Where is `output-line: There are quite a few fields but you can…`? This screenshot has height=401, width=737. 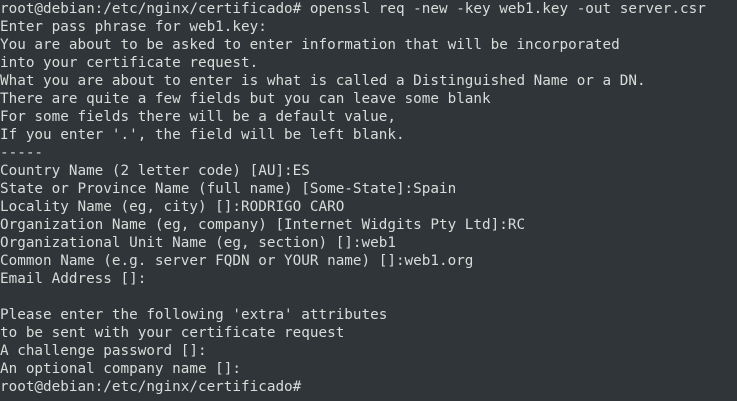 output-line: There are quite a few fields but you can… is located at coordinates (245, 99).